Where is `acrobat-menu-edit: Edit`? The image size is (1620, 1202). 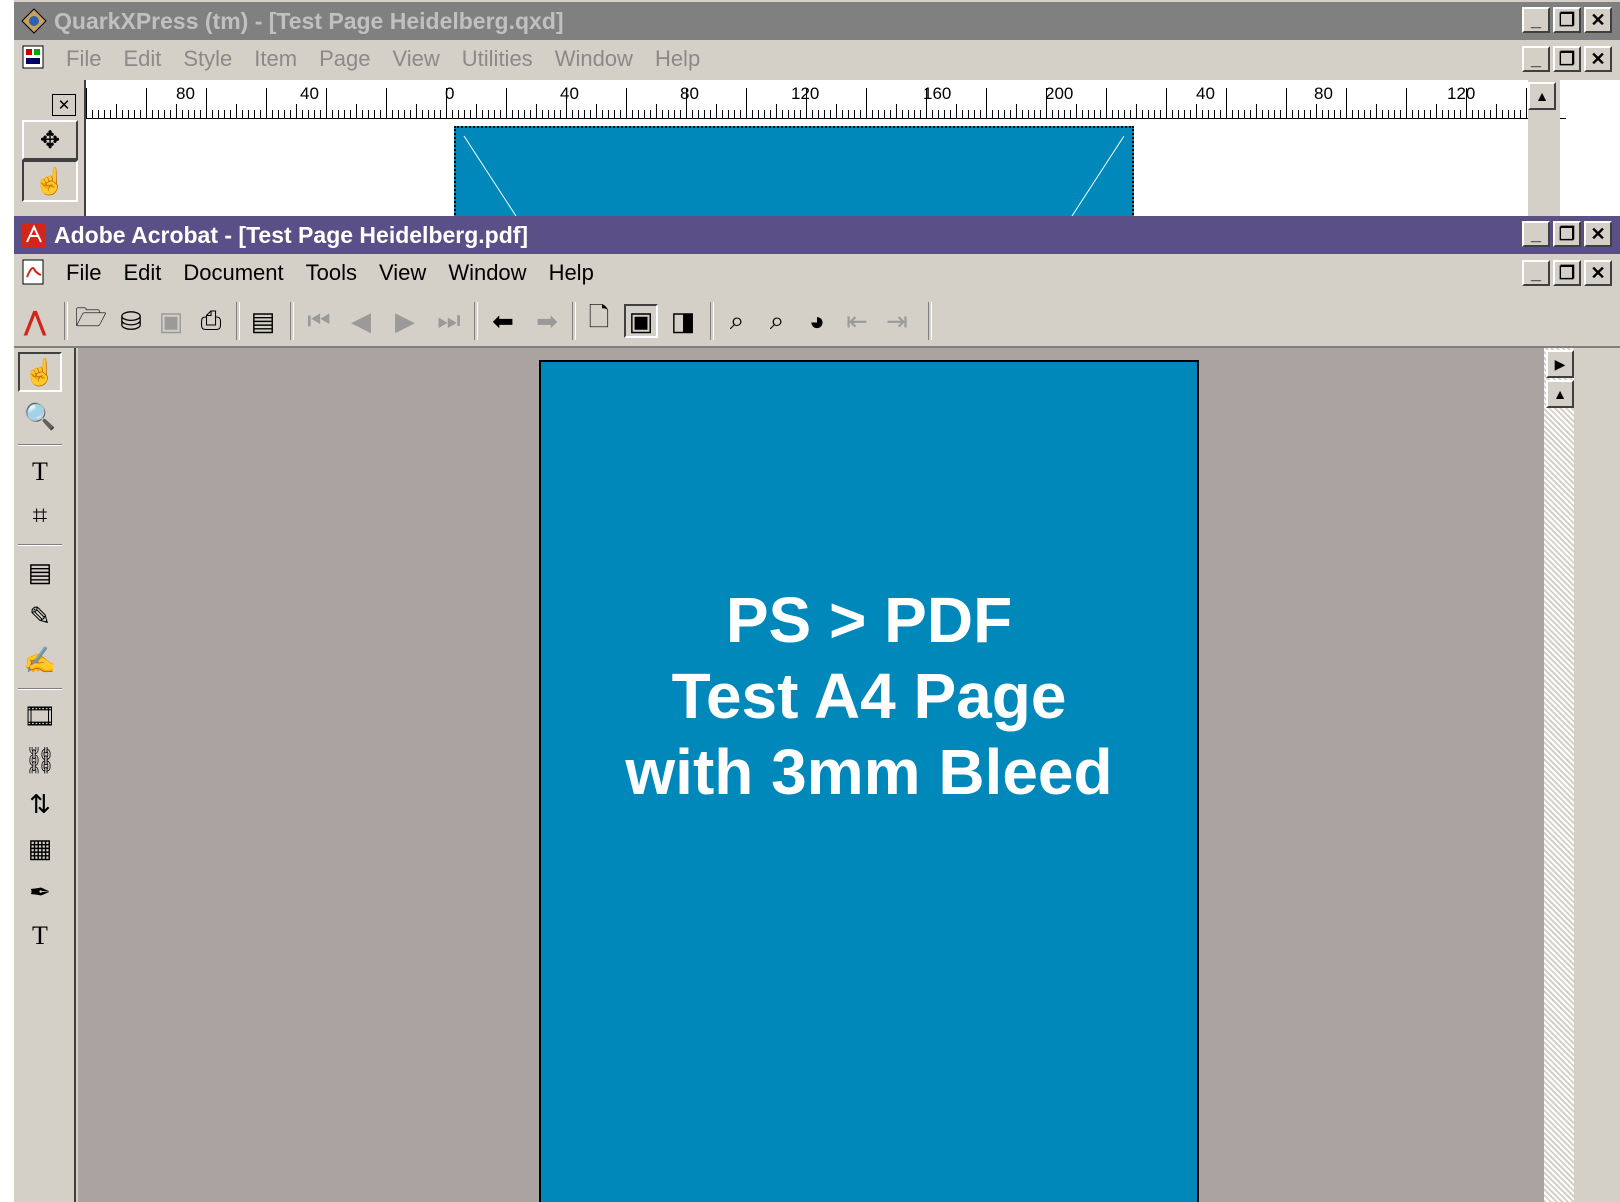 acrobat-menu-edit: Edit is located at coordinates (142, 273).